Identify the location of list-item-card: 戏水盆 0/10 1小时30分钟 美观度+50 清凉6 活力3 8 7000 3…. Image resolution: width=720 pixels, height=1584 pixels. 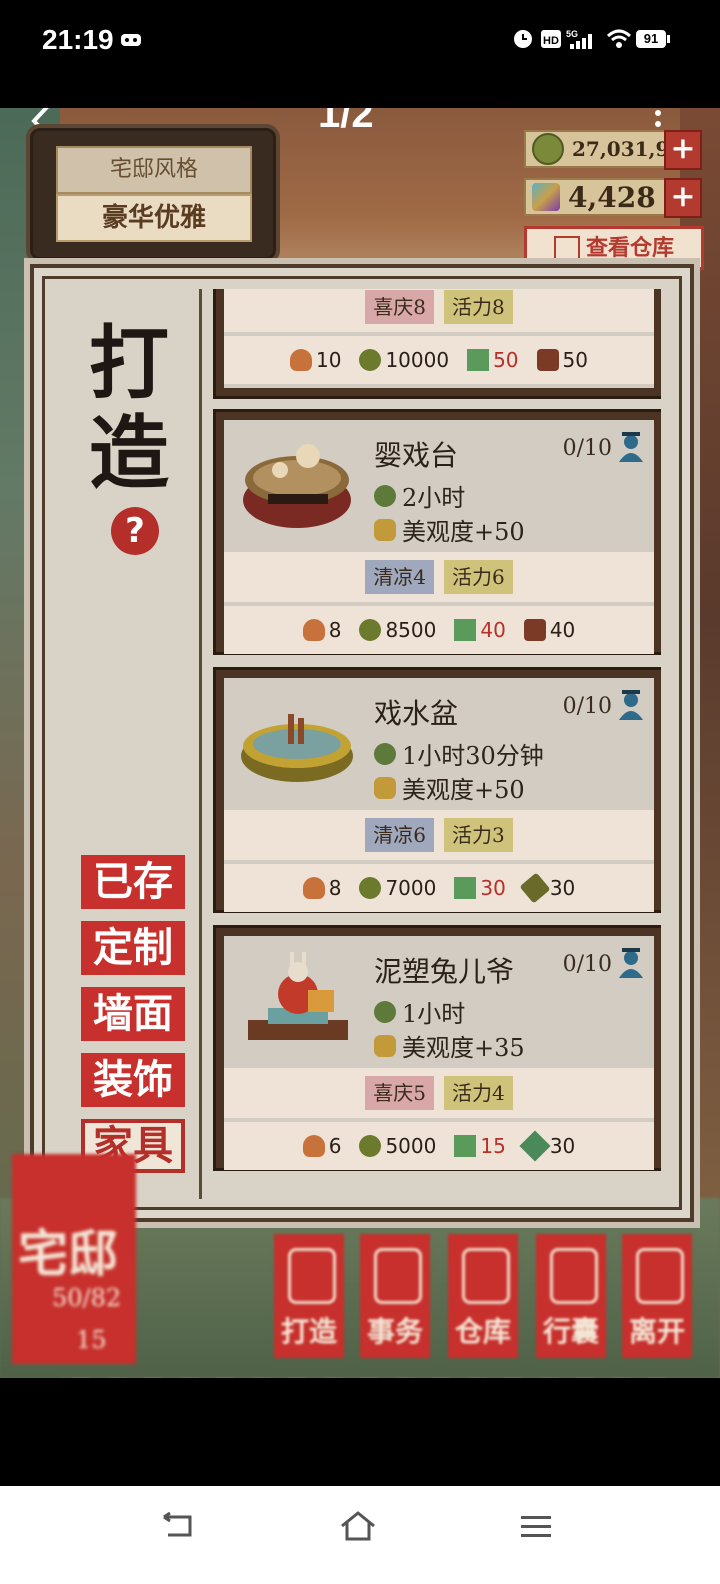
(437, 790).